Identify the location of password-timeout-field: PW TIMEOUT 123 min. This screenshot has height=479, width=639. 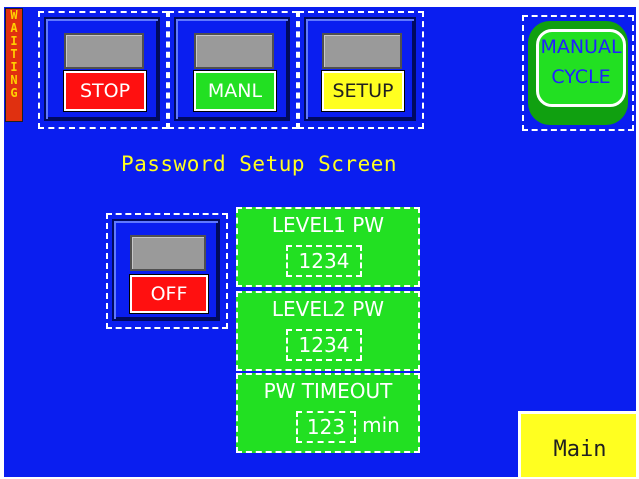
(328, 413).